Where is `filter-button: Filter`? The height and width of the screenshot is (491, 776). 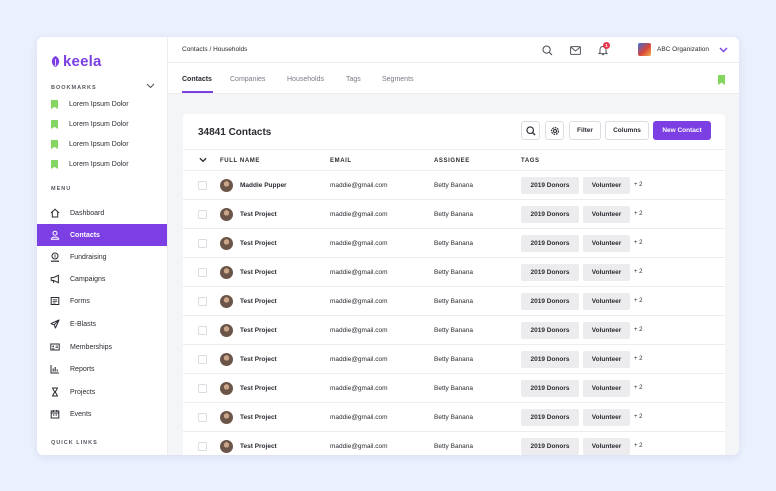 filter-button: Filter is located at coordinates (585, 130).